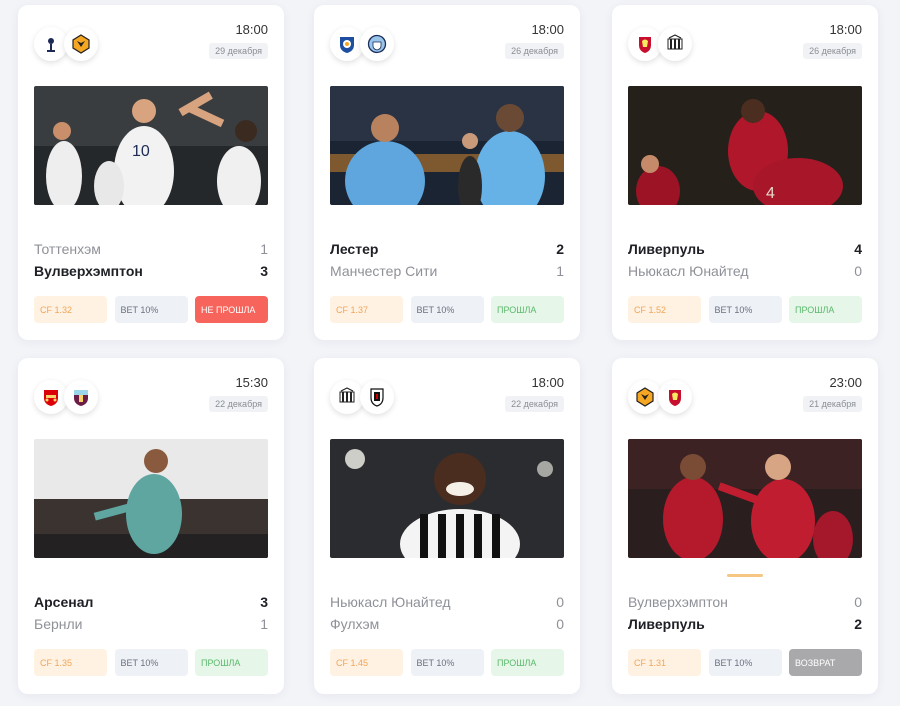 This screenshot has width=900, height=706. Describe the element at coordinates (264, 249) in the screenshot. I see `home-team-score: 1` at that location.